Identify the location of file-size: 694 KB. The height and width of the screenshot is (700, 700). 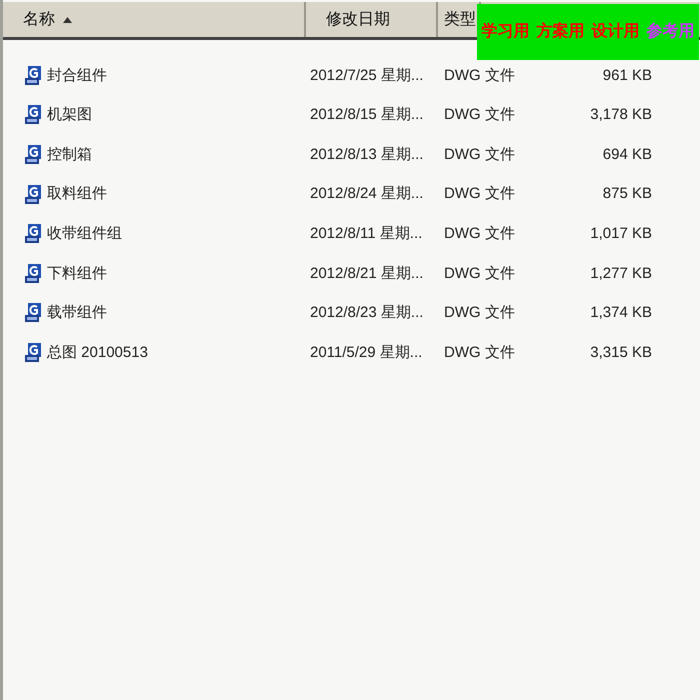
(627, 154).